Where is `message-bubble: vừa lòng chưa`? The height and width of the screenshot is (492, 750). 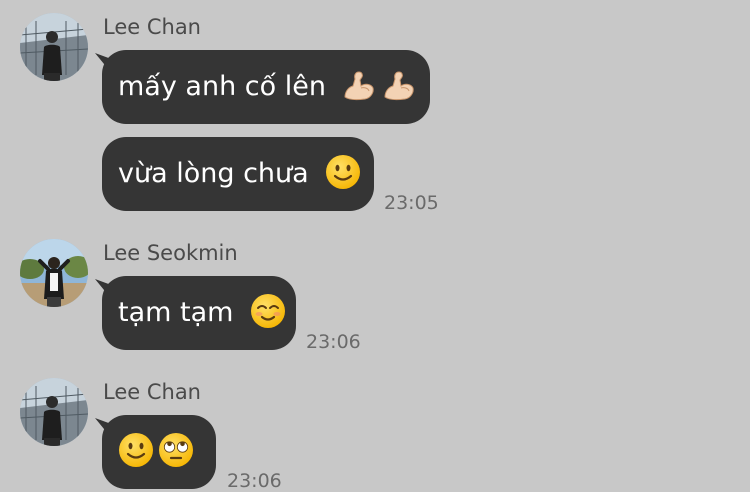
message-bubble: vừa lòng chưa is located at coordinates (238, 174).